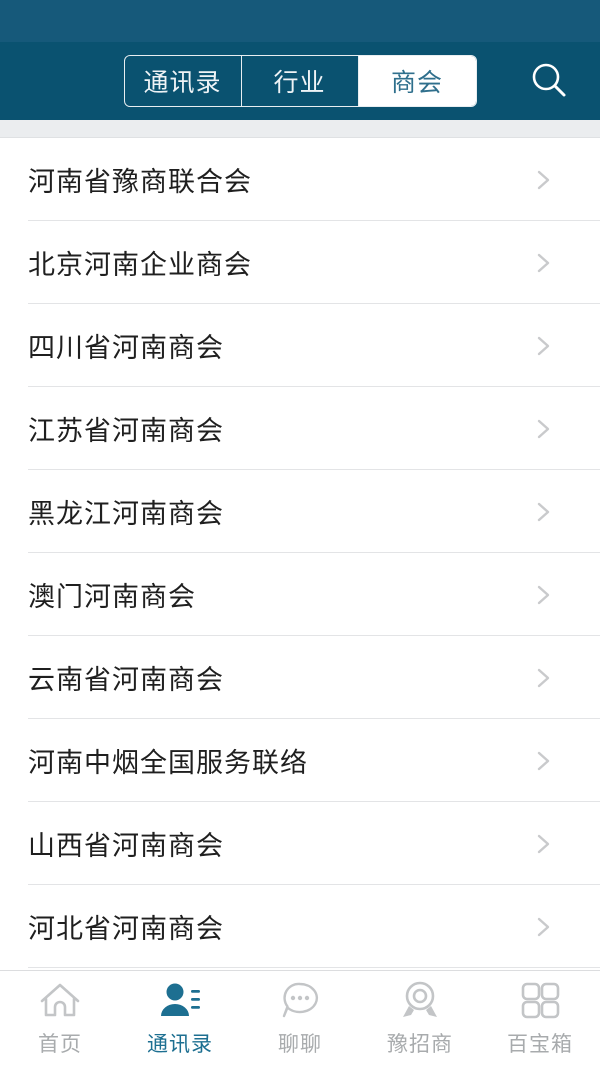 This screenshot has width=600, height=1065. I want to click on home-icon, so click(60, 1000).